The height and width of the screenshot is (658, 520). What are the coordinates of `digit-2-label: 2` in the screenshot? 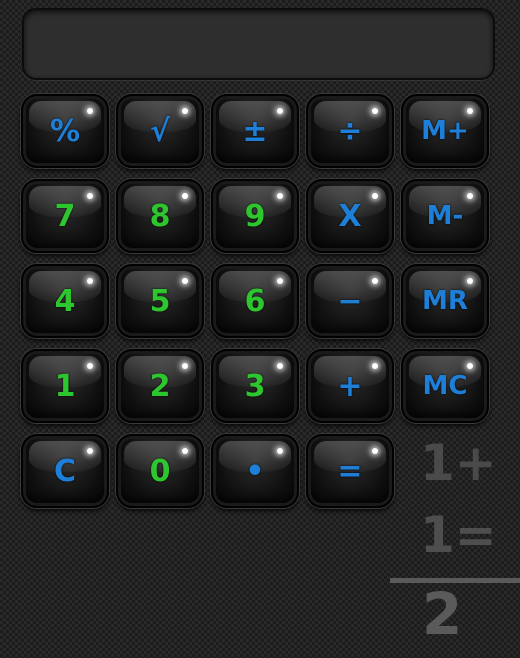 It's located at (160, 386).